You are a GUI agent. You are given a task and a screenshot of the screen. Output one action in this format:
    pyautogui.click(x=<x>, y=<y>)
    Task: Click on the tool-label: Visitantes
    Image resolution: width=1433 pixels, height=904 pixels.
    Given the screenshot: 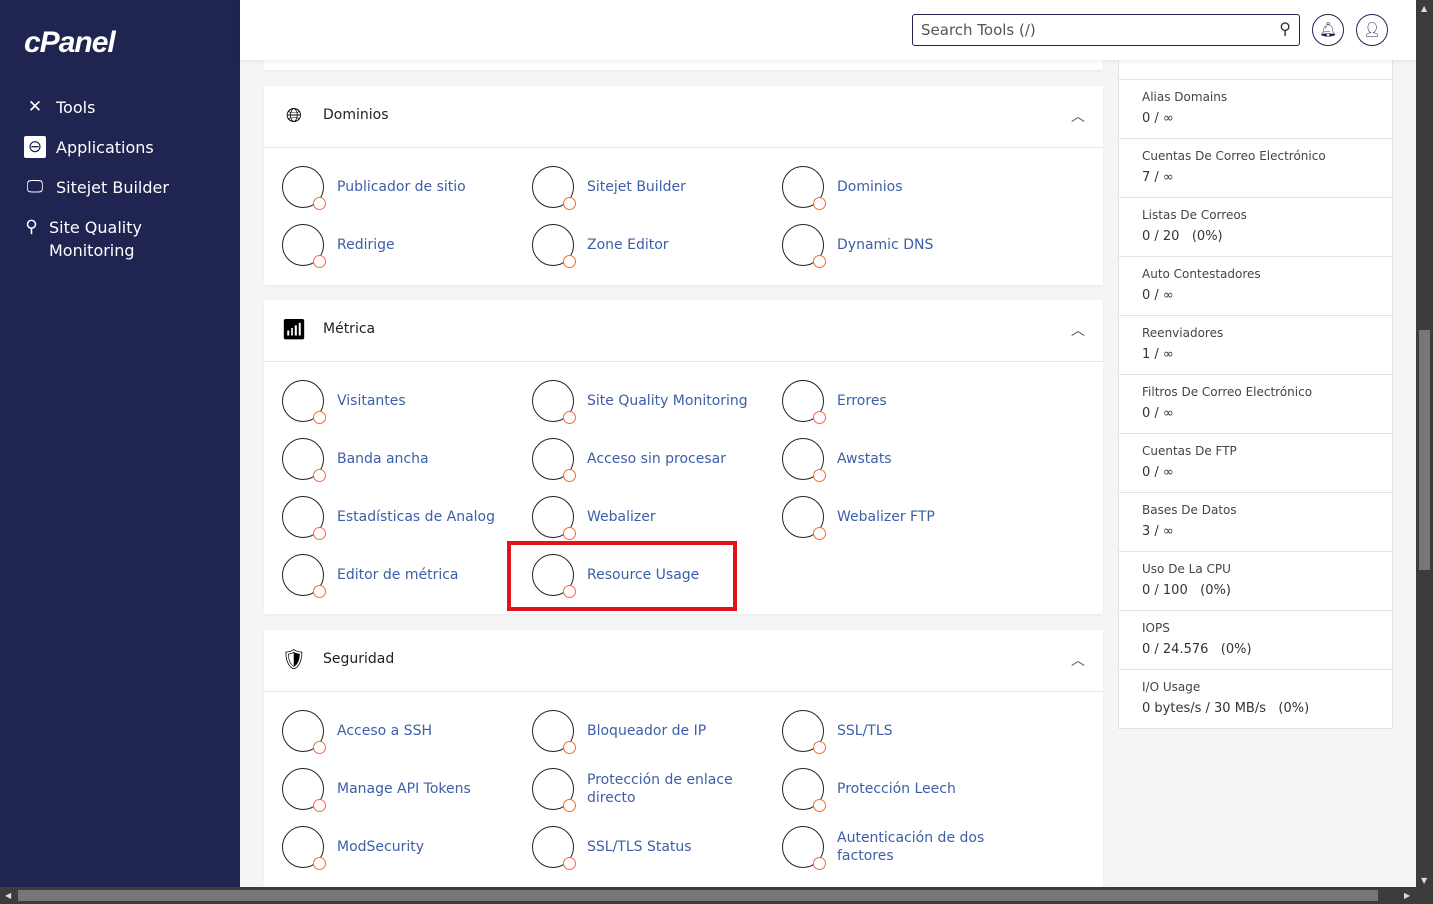 What is the action you would take?
    pyautogui.click(x=371, y=401)
    